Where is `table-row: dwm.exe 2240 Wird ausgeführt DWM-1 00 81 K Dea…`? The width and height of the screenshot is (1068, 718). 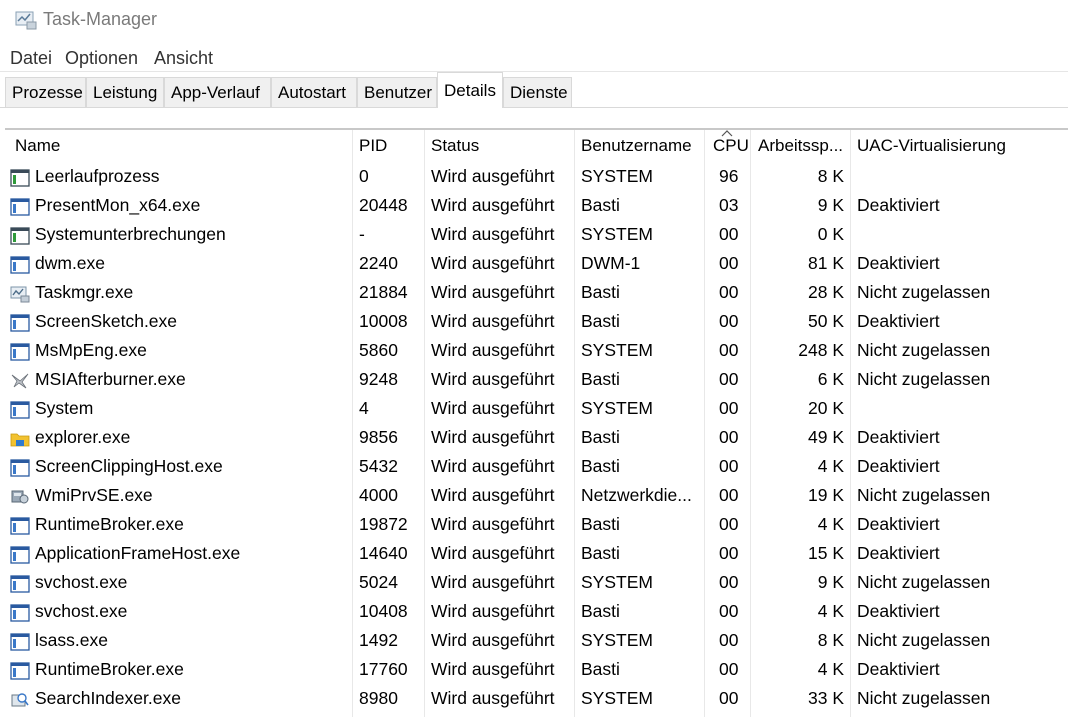 table-row: dwm.exe 2240 Wird ausgeführt DWM-1 00 81 K Dea… is located at coordinates (534, 263).